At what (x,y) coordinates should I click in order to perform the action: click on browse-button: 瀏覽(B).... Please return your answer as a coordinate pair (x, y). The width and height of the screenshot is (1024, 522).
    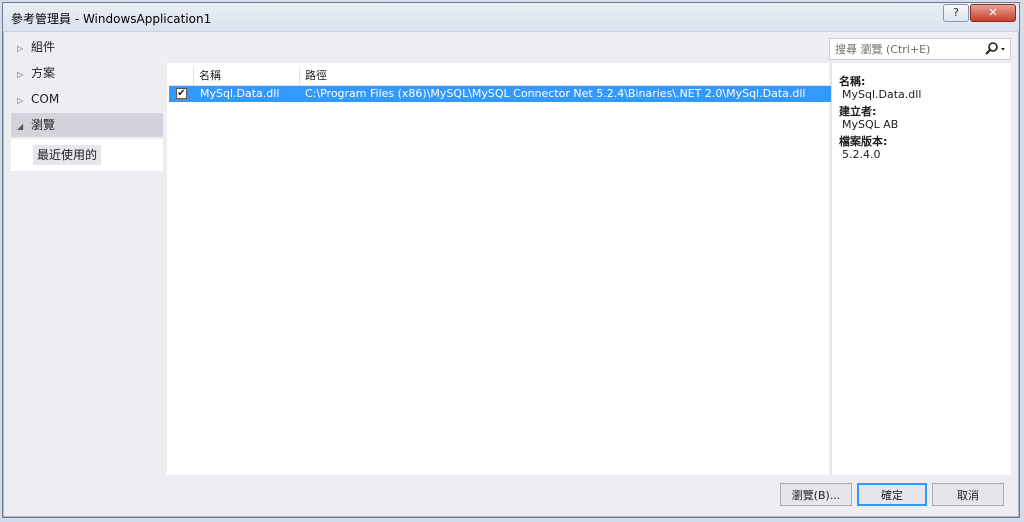
    Looking at the image, I should click on (816, 494).